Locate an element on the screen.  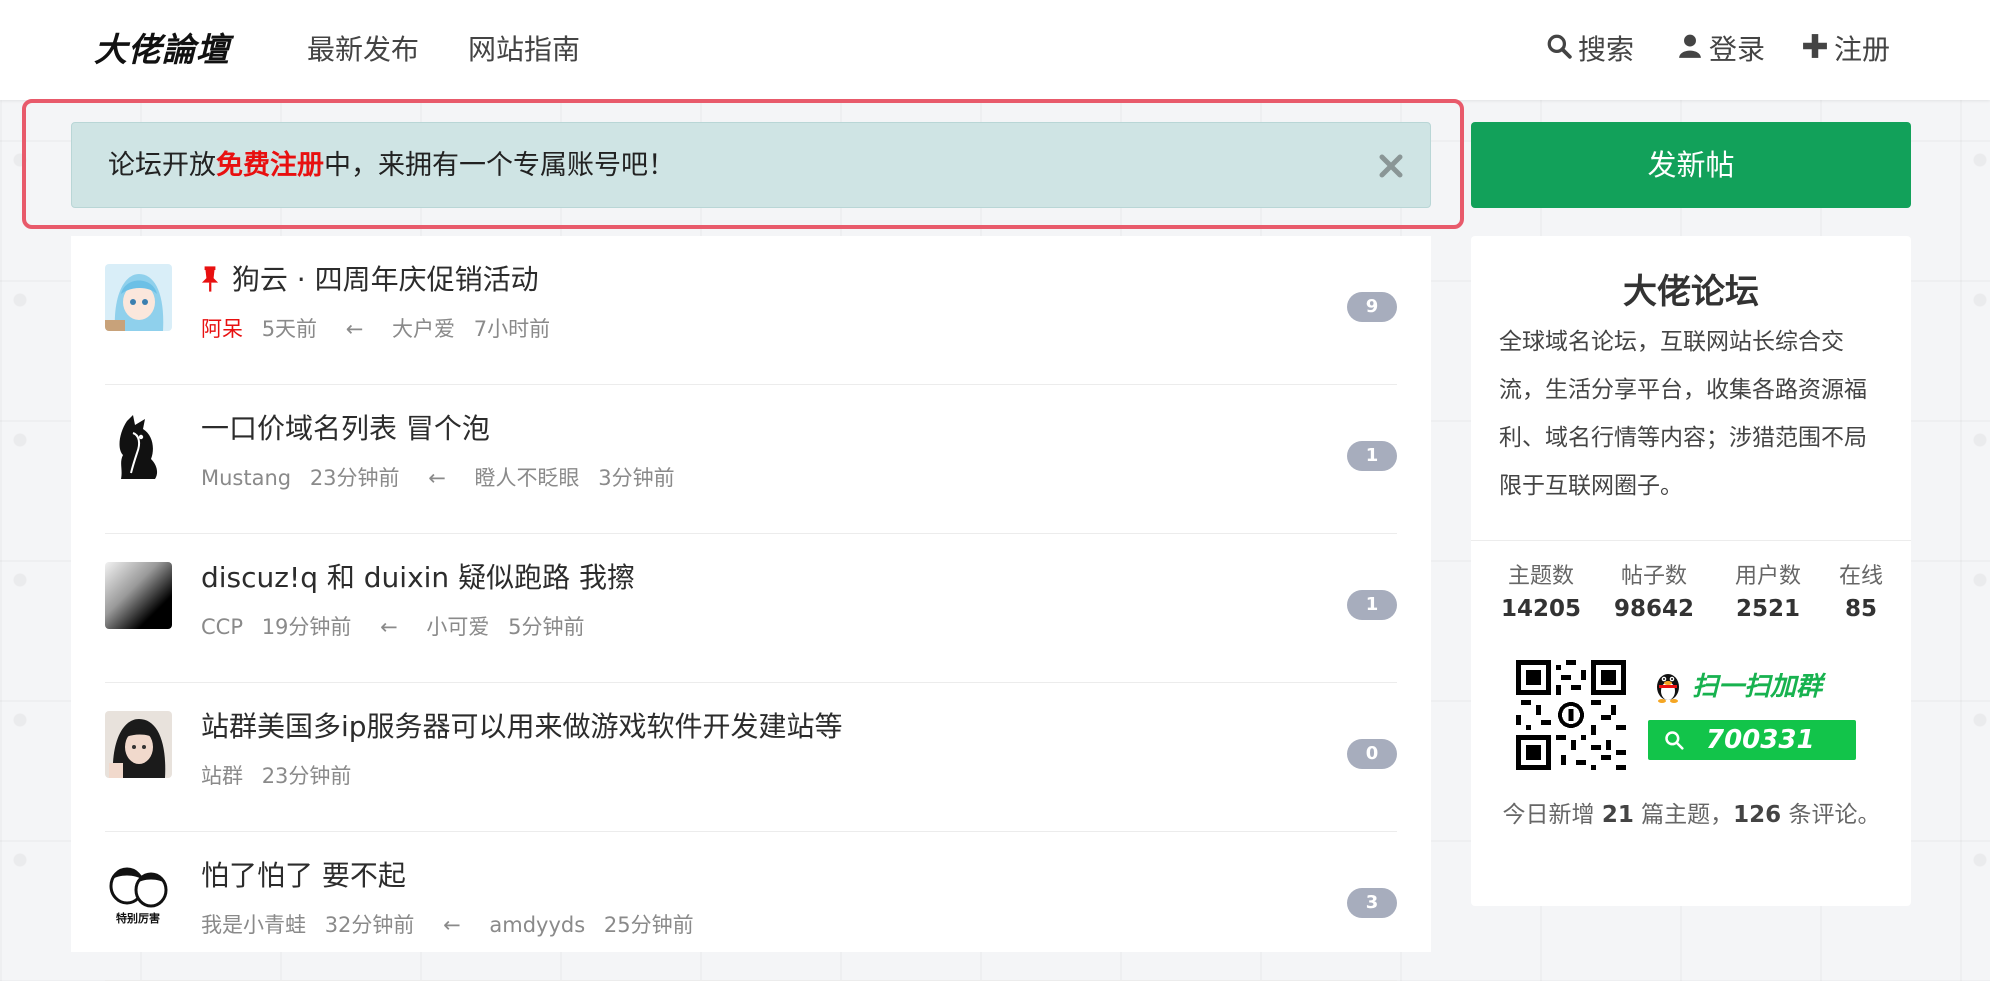
last-reply-time: 7小时前 is located at coordinates (512, 329).